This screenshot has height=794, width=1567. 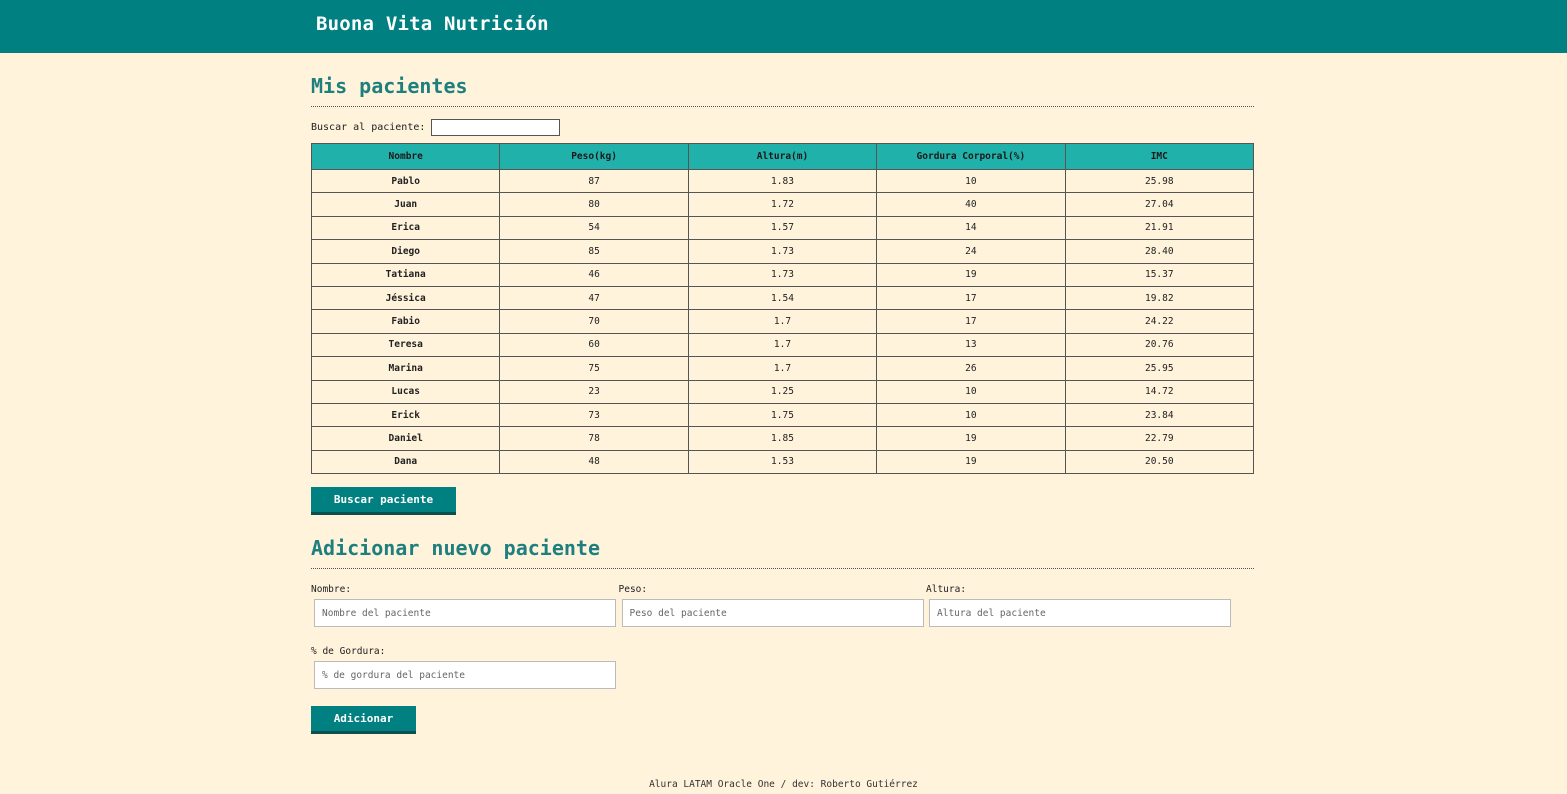 What do you see at coordinates (1159, 156) in the screenshot?
I see `column-header-imc: IMC` at bounding box center [1159, 156].